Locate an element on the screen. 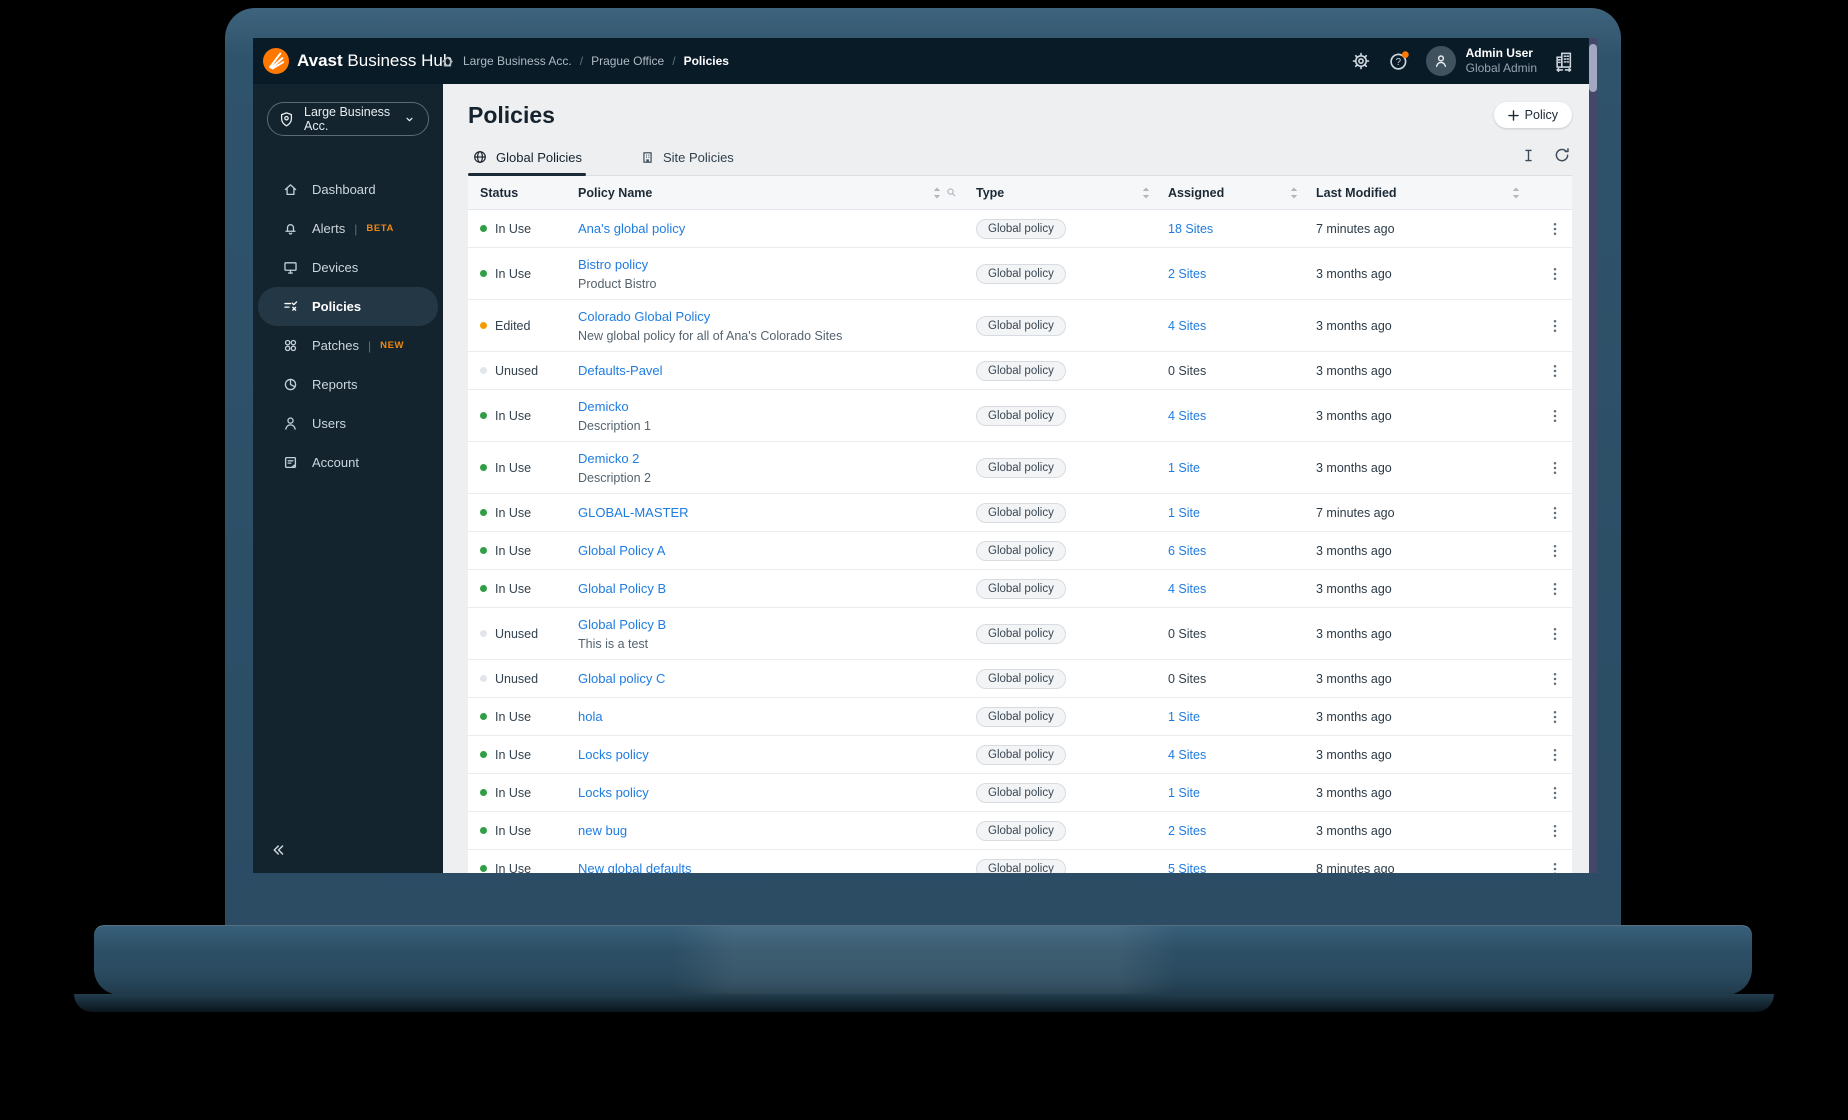 The image size is (1848, 1120). type-cell: Global policy is located at coordinates (1072, 415).